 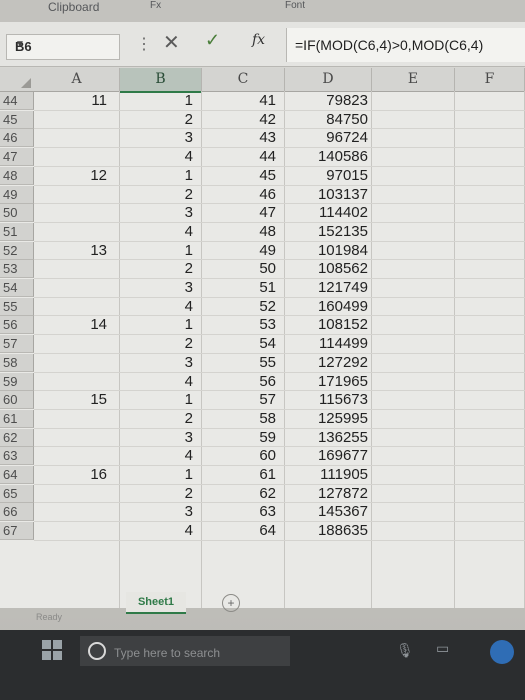 I want to click on cell-c66: 63, so click(x=239, y=512).